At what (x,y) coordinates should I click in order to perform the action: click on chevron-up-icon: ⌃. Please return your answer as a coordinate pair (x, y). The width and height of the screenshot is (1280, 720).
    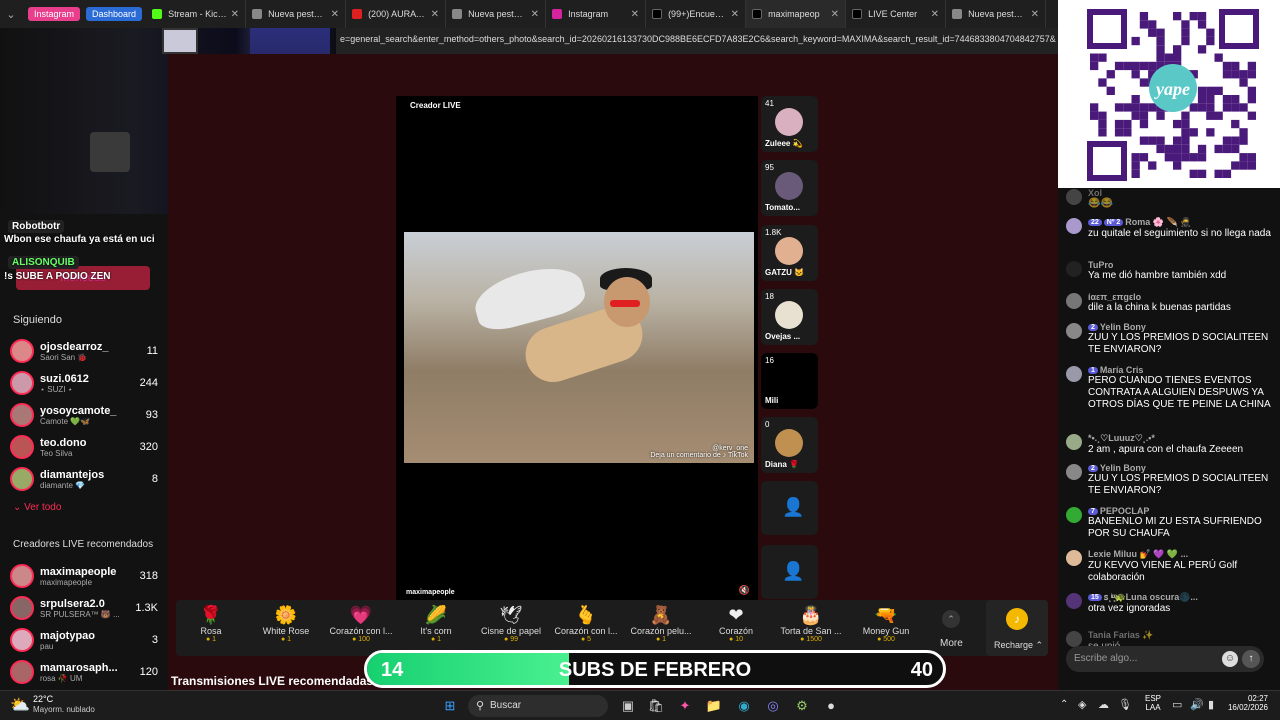
    Looking at the image, I should click on (951, 619).